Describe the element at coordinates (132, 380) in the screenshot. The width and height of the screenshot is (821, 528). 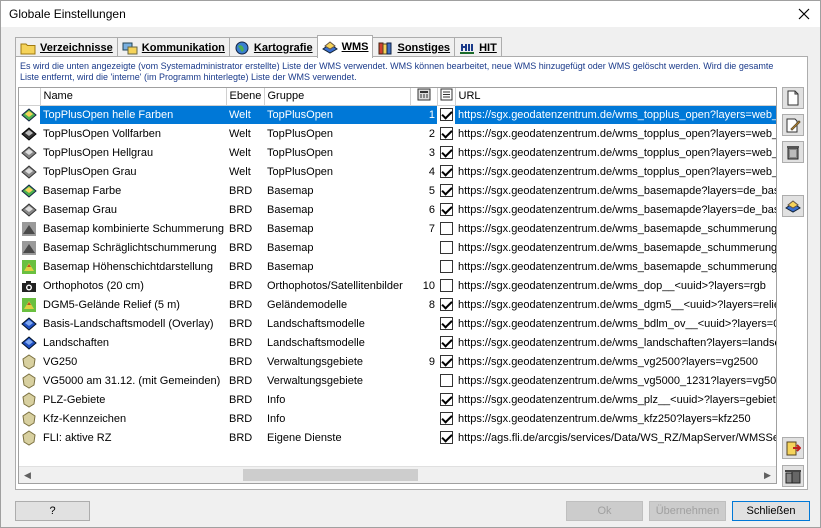
I see `row-name: VG5000 am 31.12. (mit Gemeinden)` at that location.